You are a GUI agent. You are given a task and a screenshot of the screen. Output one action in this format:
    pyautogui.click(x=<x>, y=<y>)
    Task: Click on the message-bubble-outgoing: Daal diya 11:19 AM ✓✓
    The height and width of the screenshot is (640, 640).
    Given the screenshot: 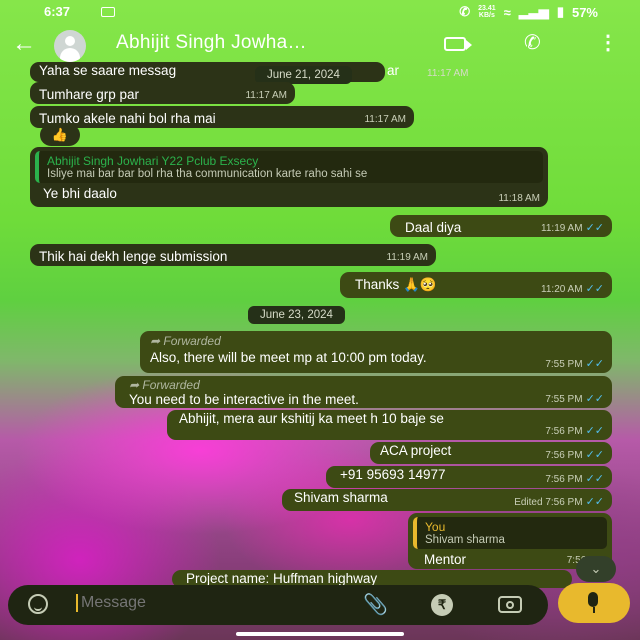 What is the action you would take?
    pyautogui.click(x=501, y=226)
    